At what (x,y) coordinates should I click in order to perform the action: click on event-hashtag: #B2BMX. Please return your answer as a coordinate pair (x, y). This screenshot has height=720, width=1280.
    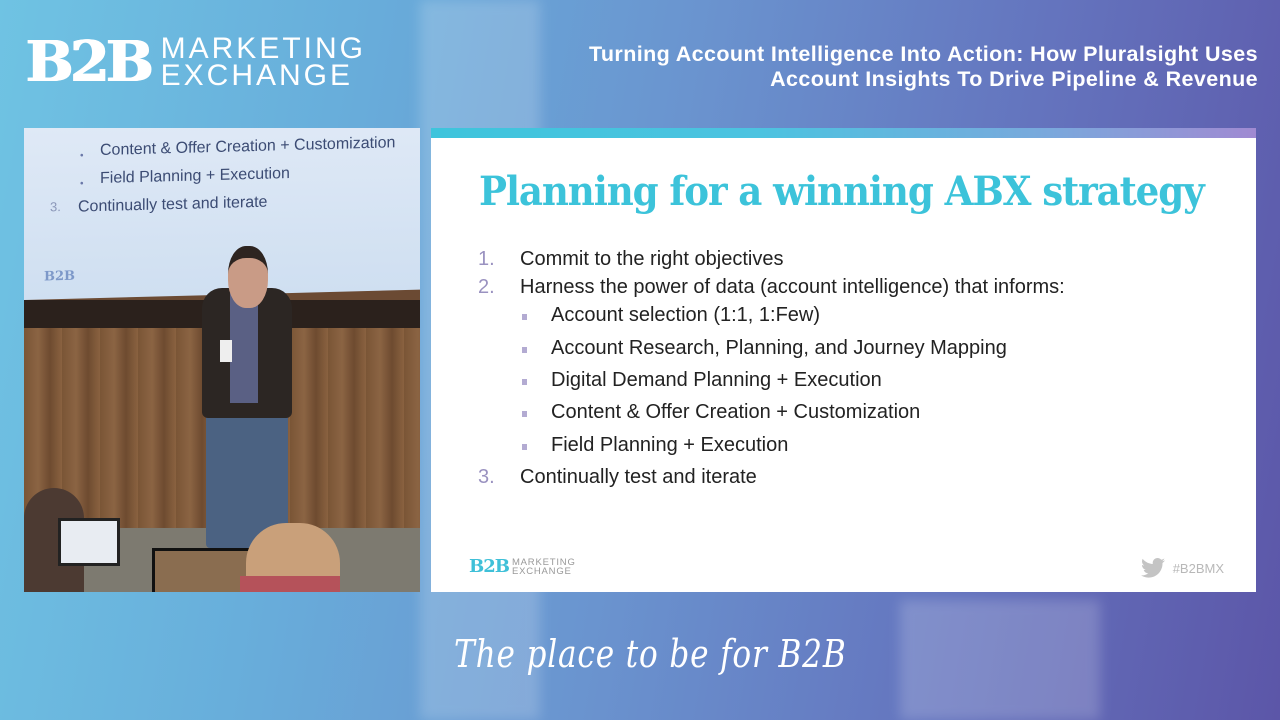
    Looking at the image, I should click on (1182, 568).